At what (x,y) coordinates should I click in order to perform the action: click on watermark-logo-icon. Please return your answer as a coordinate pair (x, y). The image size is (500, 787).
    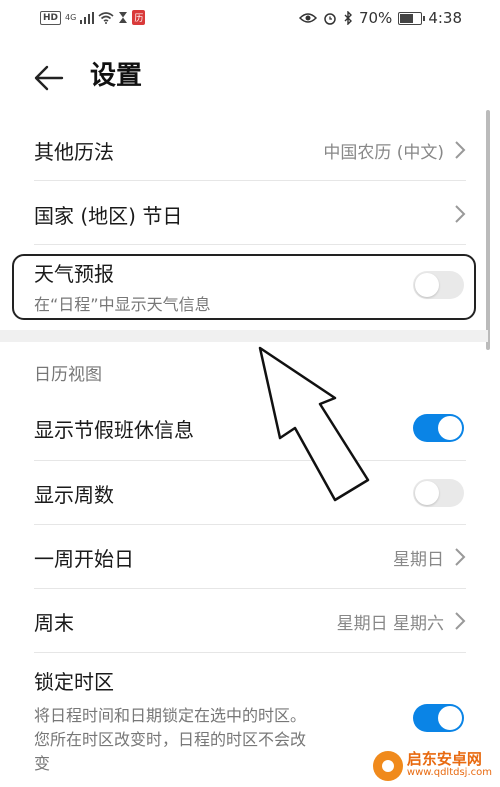
    Looking at the image, I should click on (387, 766).